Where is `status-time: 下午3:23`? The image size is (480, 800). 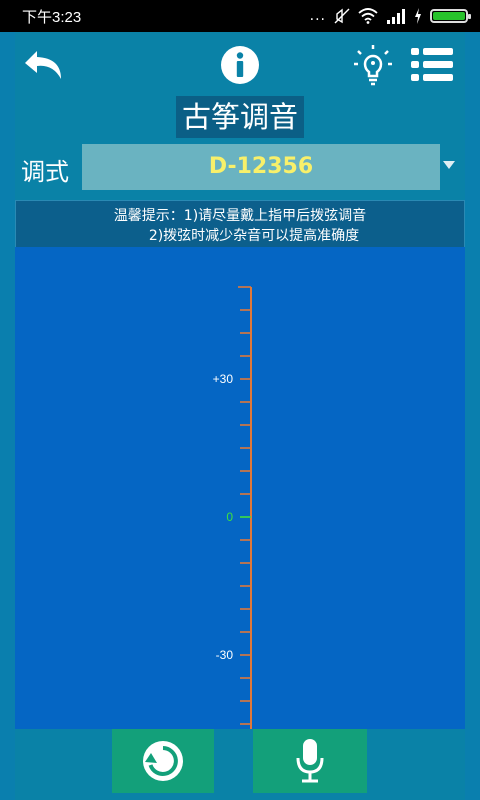 status-time: 下午3:23 is located at coordinates (52, 17).